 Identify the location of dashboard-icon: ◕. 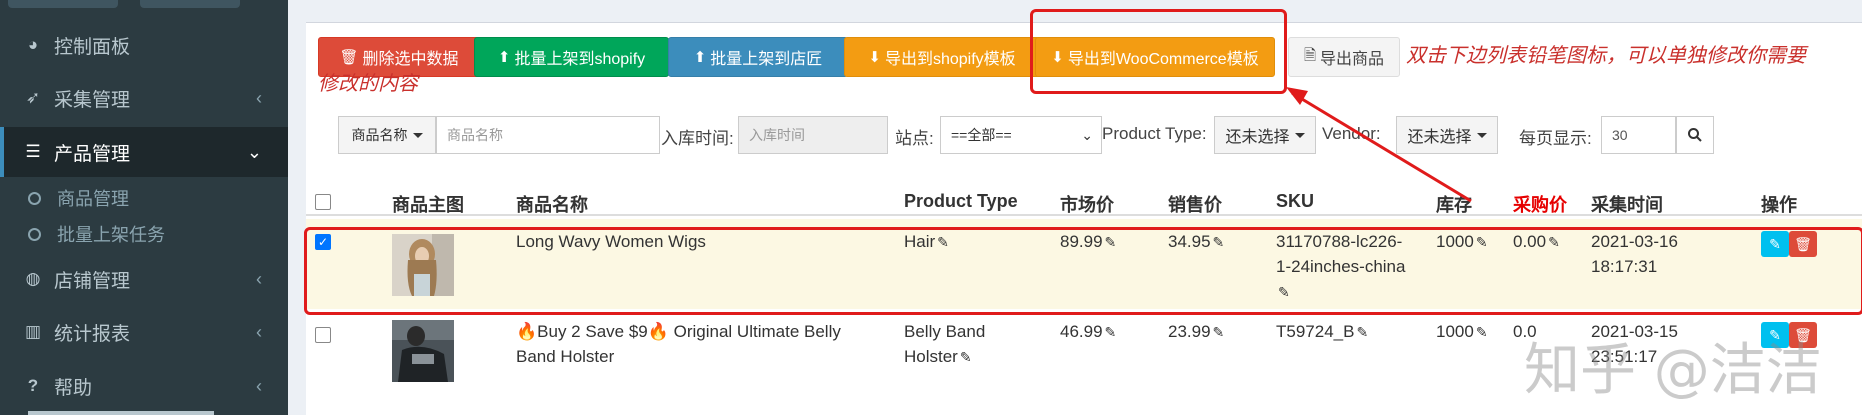
(33, 44).